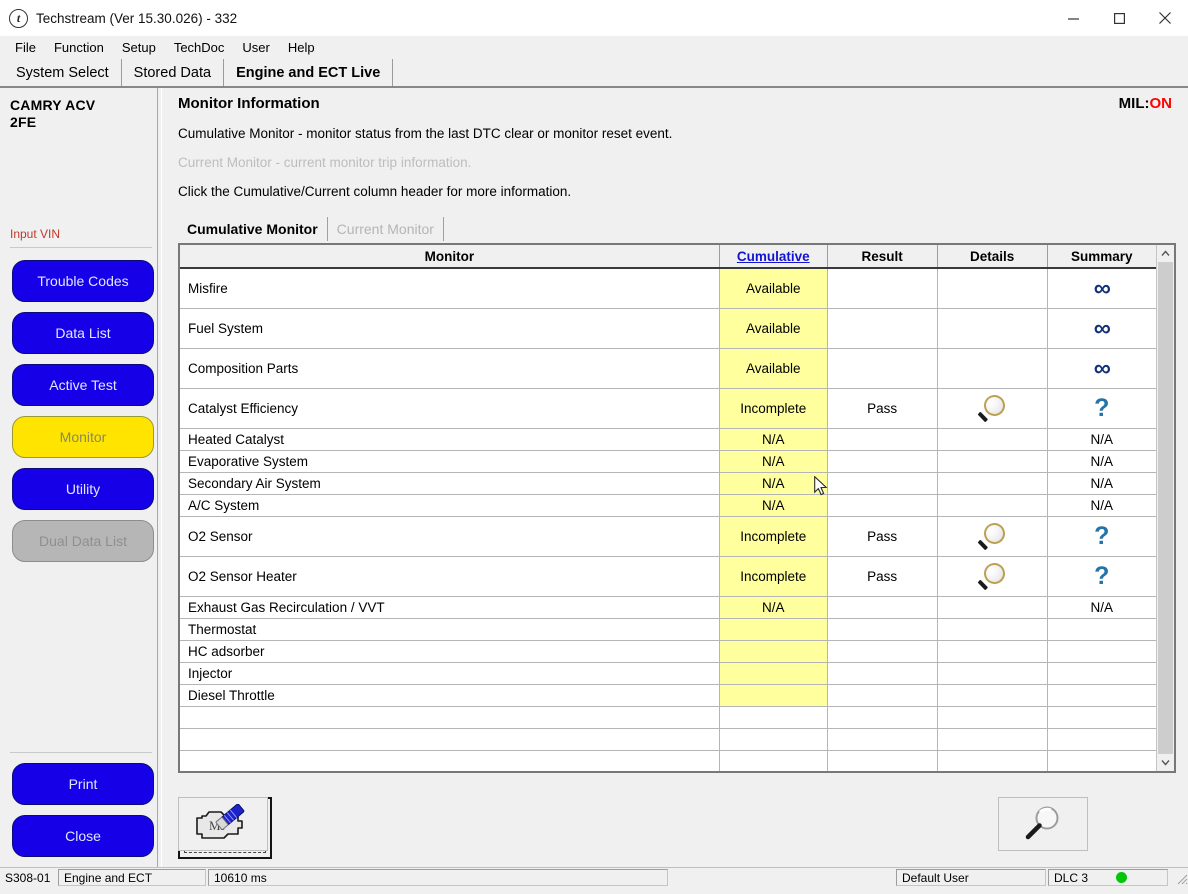  I want to click on infinity-icon: ∞, so click(1102, 288).